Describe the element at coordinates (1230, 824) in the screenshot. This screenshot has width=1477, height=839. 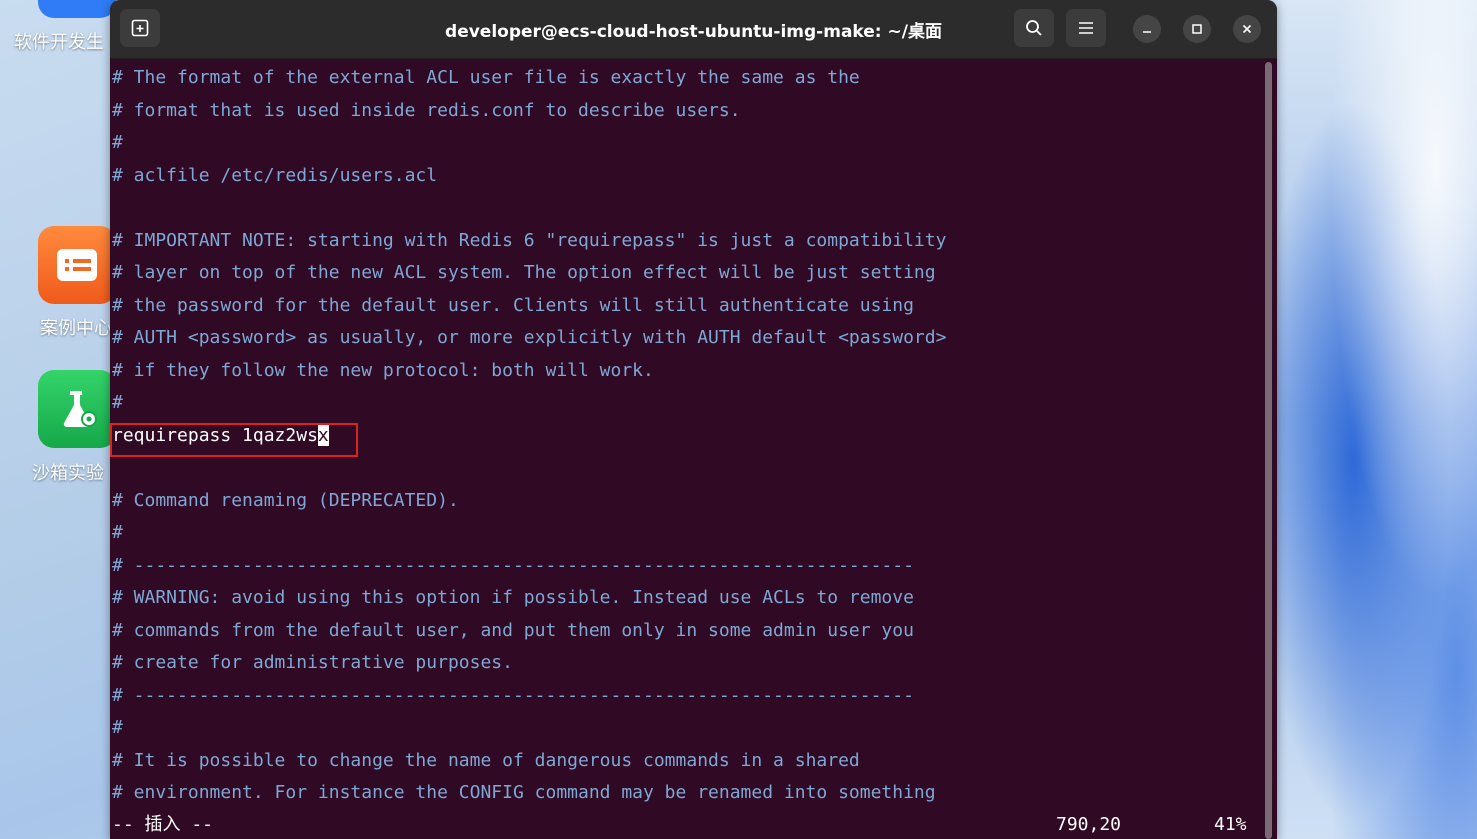
I see `scroll-percent: 41%` at that location.